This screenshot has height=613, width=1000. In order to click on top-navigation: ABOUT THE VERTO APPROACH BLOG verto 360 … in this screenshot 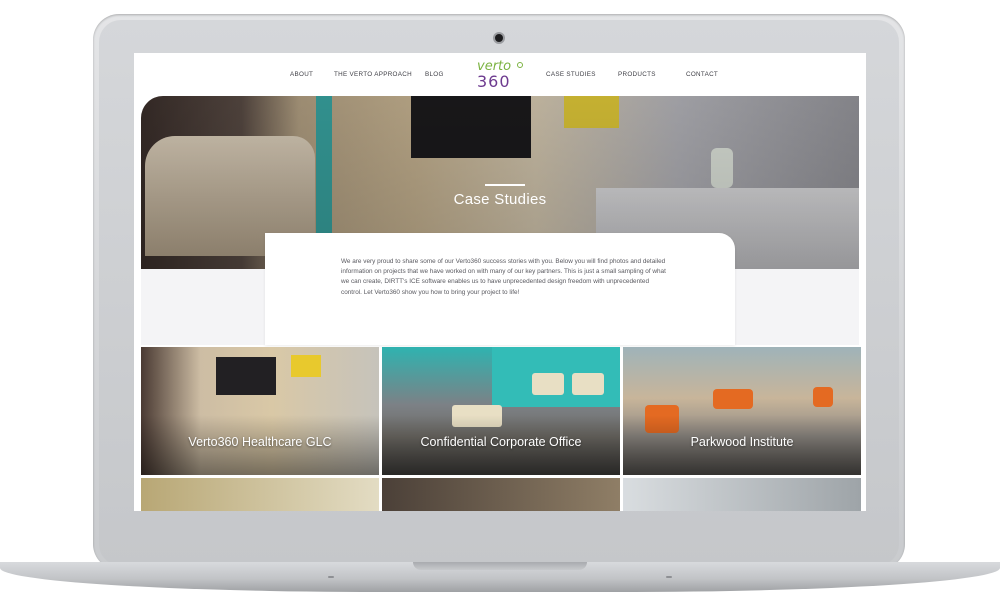, I will do `click(500, 74)`.